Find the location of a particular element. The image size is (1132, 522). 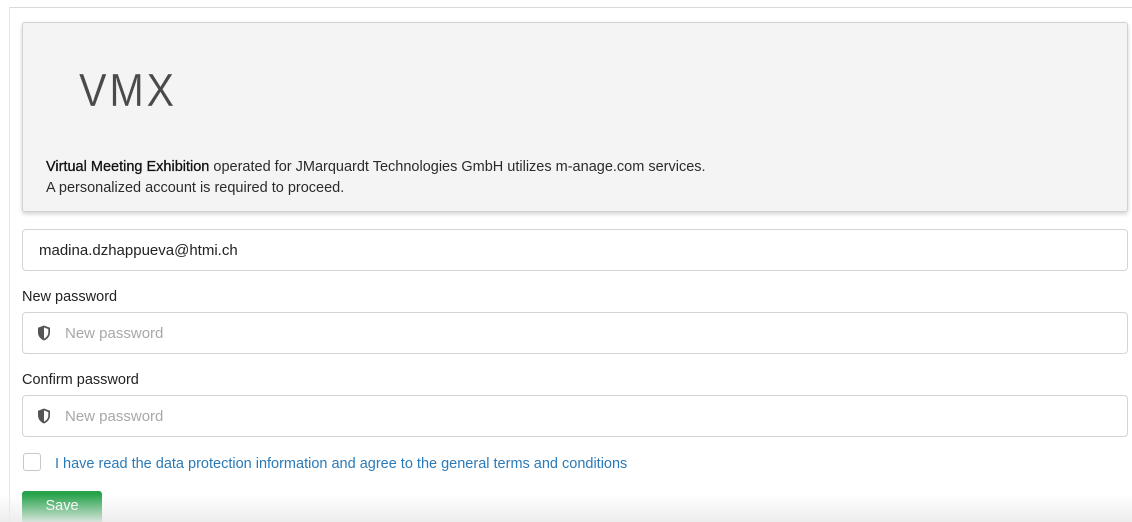

terms-checkbox is located at coordinates (32, 462).